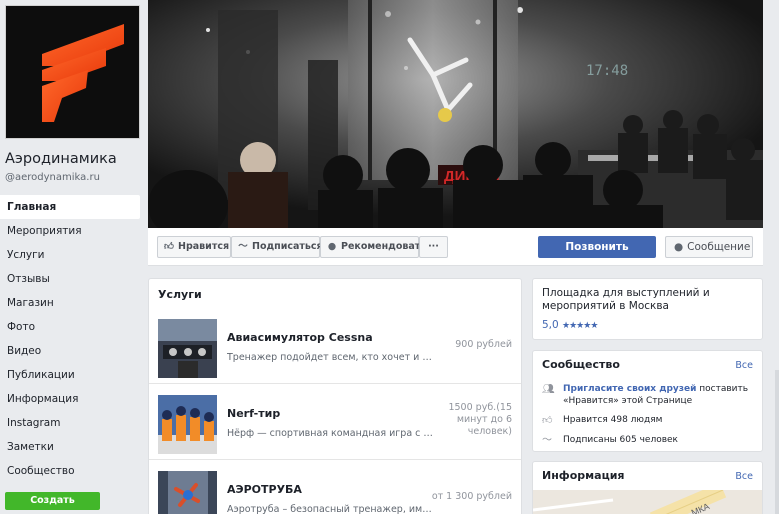 The image size is (779, 514). What do you see at coordinates (597, 247) in the screenshot?
I see `call-button: Позвонить` at bounding box center [597, 247].